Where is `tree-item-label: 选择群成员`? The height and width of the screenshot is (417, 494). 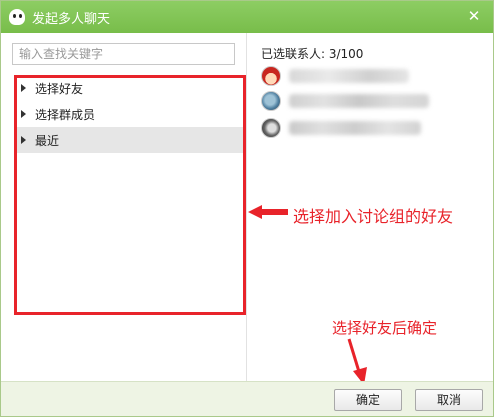 tree-item-label: 选择群成员 is located at coordinates (65, 114).